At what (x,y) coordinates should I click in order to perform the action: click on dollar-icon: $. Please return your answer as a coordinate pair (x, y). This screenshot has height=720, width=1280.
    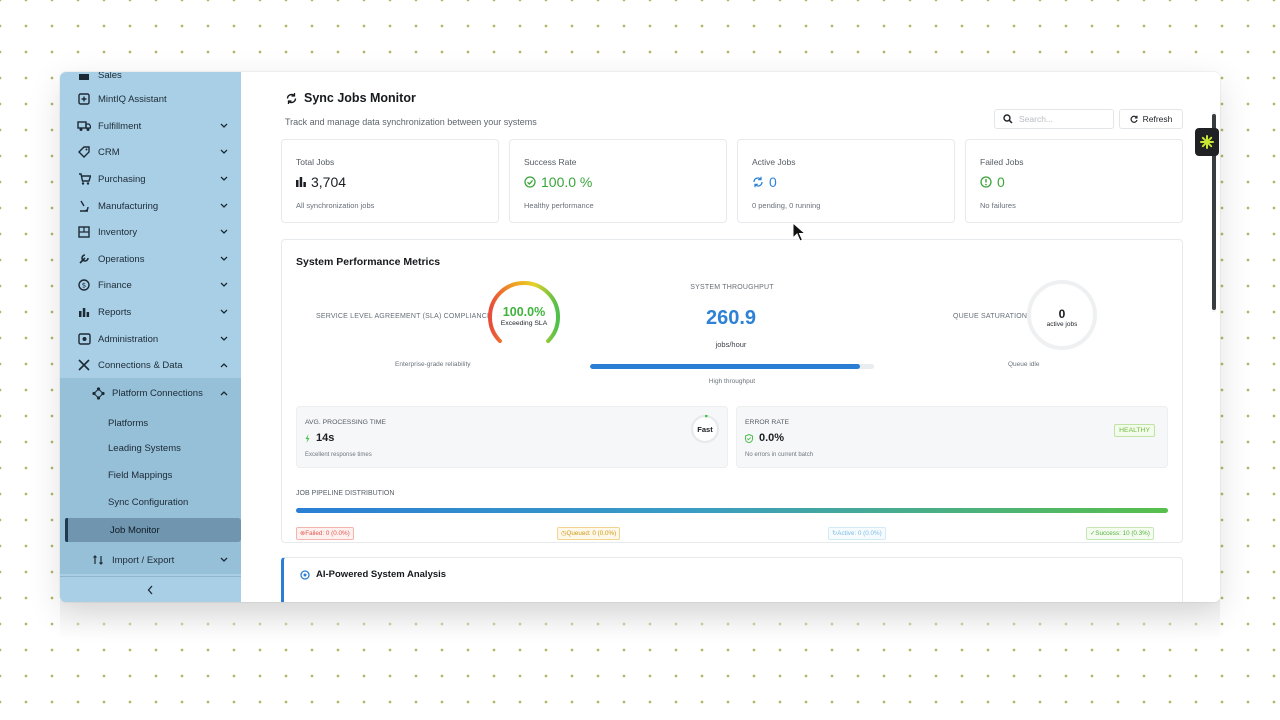
    Looking at the image, I should click on (84, 285).